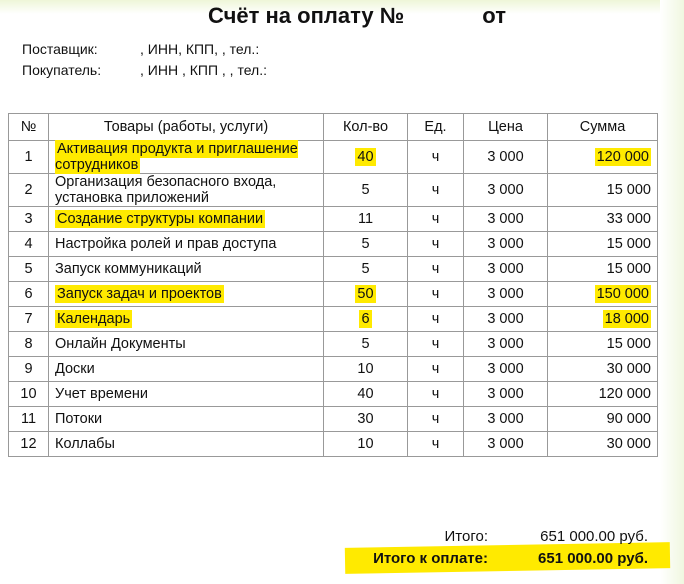 This screenshot has height=584, width=684. I want to click on cell-sum: 18 000, so click(602, 319).